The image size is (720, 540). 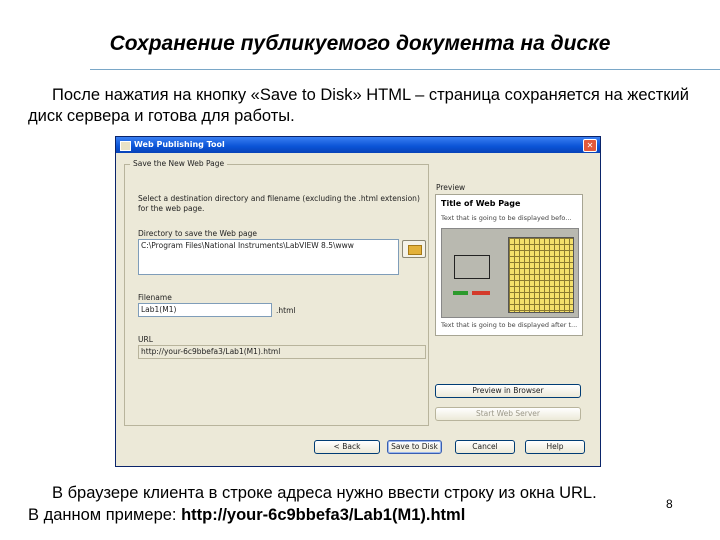 I want to click on preview-page-title: Title of Web Page, so click(x=481, y=203).